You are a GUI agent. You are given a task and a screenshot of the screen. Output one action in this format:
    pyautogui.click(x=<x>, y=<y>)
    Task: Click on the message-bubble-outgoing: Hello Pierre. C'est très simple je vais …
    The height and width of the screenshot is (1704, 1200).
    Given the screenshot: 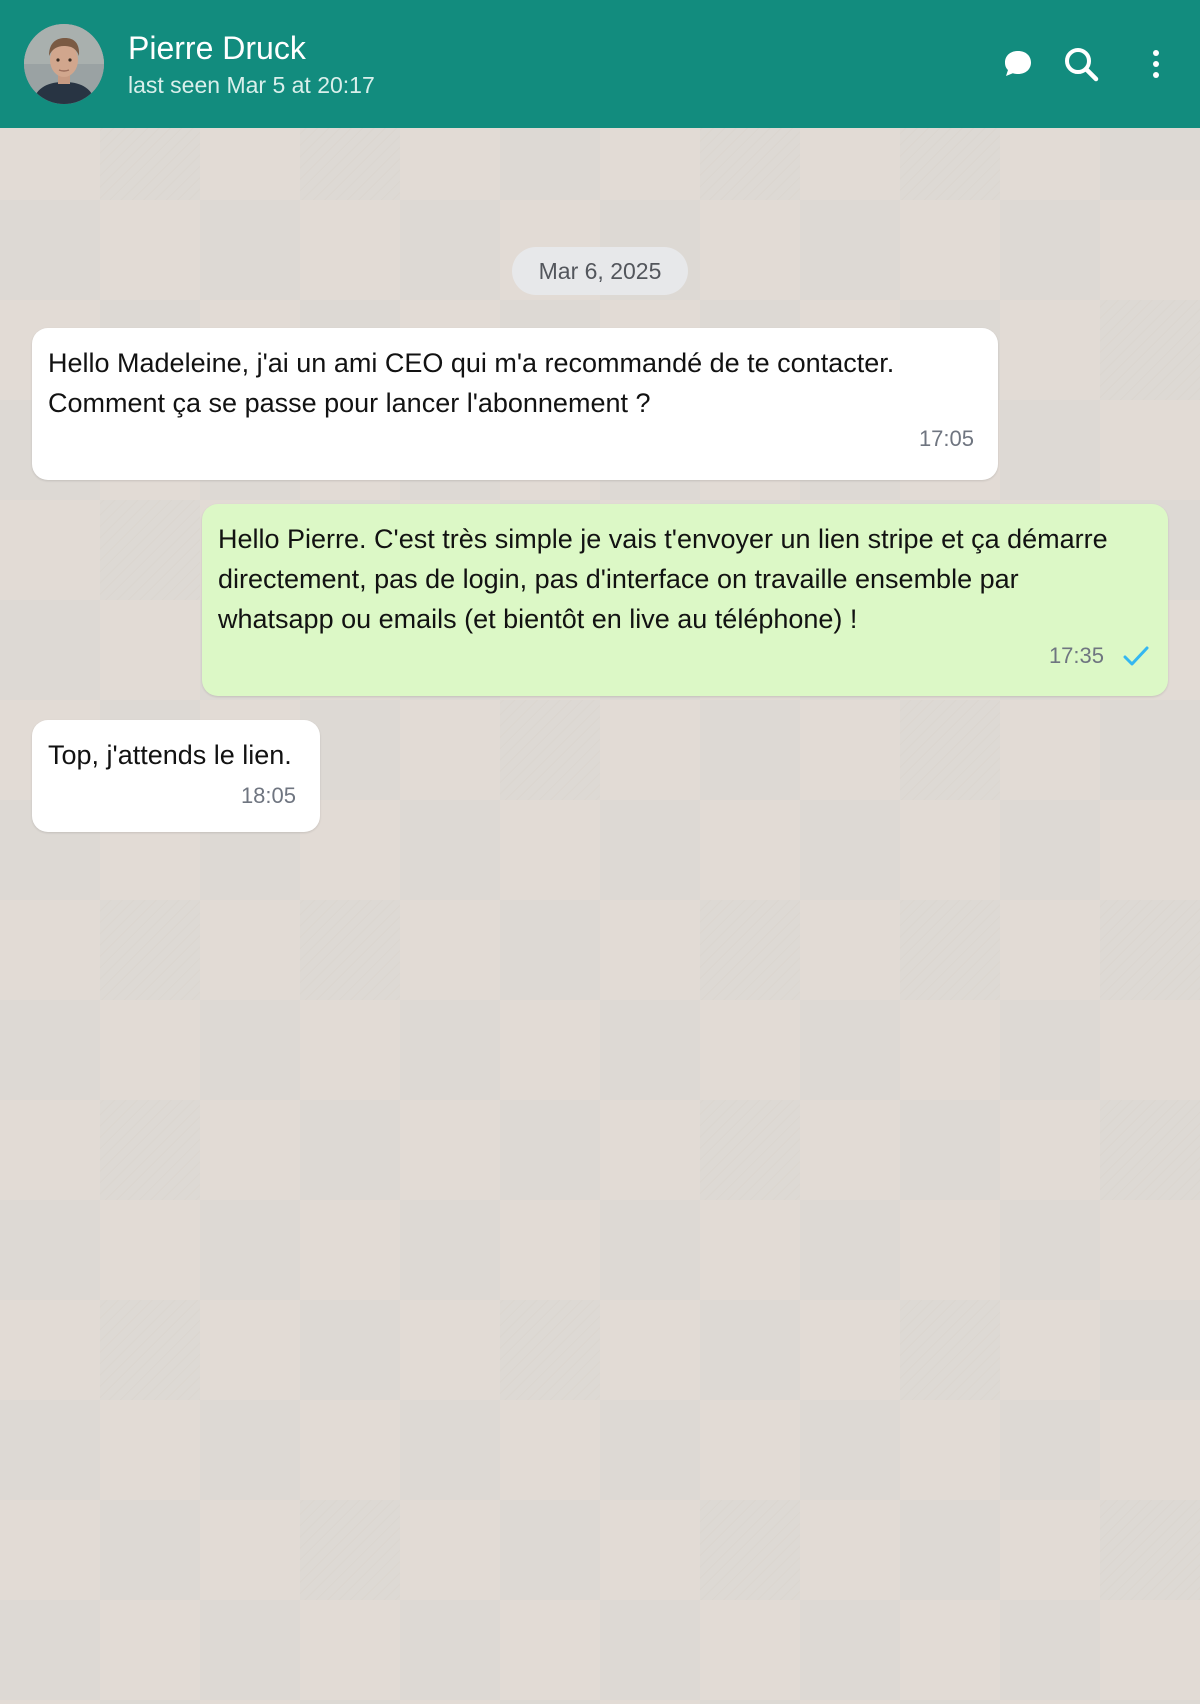 What is the action you would take?
    pyautogui.click(x=685, y=600)
    